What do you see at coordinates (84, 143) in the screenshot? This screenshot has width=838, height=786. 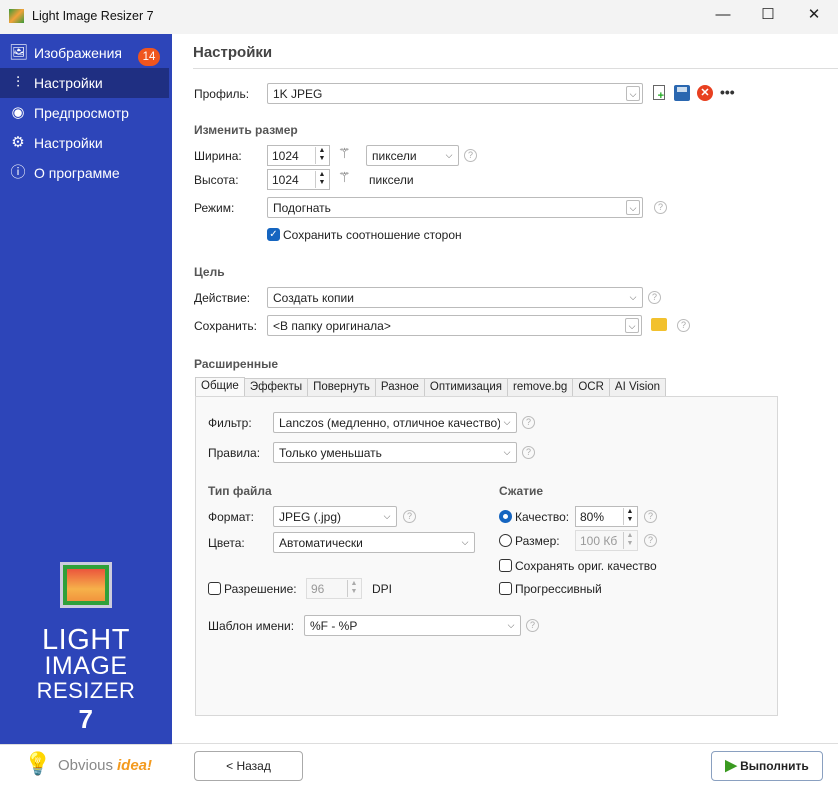 I see `sidebar-item-preferences: ⚙ Настройки` at bounding box center [84, 143].